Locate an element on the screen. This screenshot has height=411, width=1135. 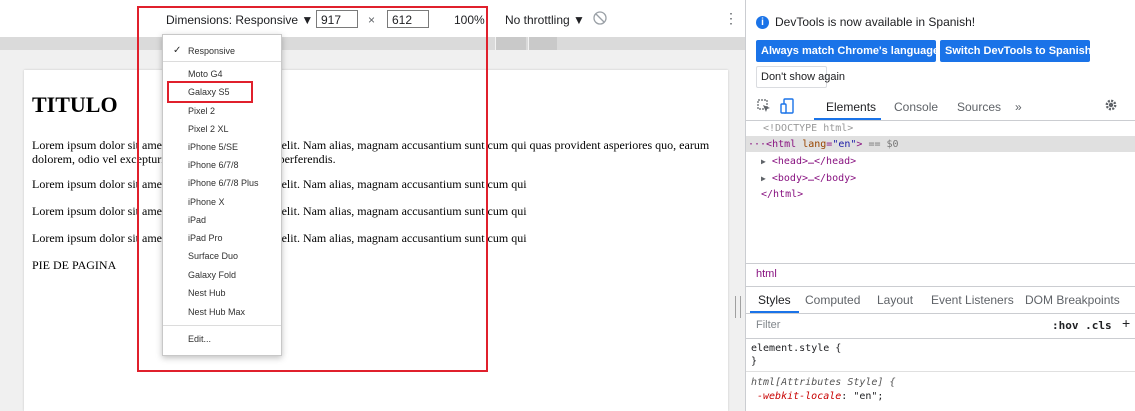
dom-body-node: ▶ <body>…</body> is located at coordinates (808, 178).